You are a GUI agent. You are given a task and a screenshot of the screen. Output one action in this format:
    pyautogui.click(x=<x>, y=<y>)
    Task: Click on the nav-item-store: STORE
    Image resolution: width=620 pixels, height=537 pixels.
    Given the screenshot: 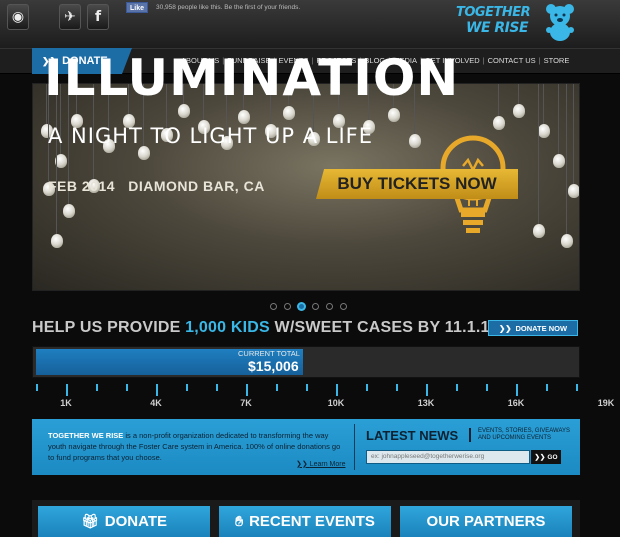 What is the action you would take?
    pyautogui.click(x=557, y=60)
    